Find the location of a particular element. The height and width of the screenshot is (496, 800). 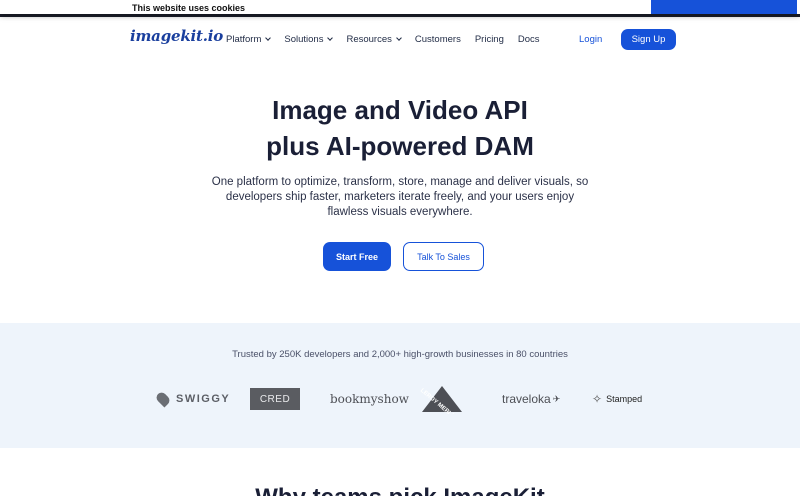

star-badge-icon: ✧ is located at coordinates (597, 399).